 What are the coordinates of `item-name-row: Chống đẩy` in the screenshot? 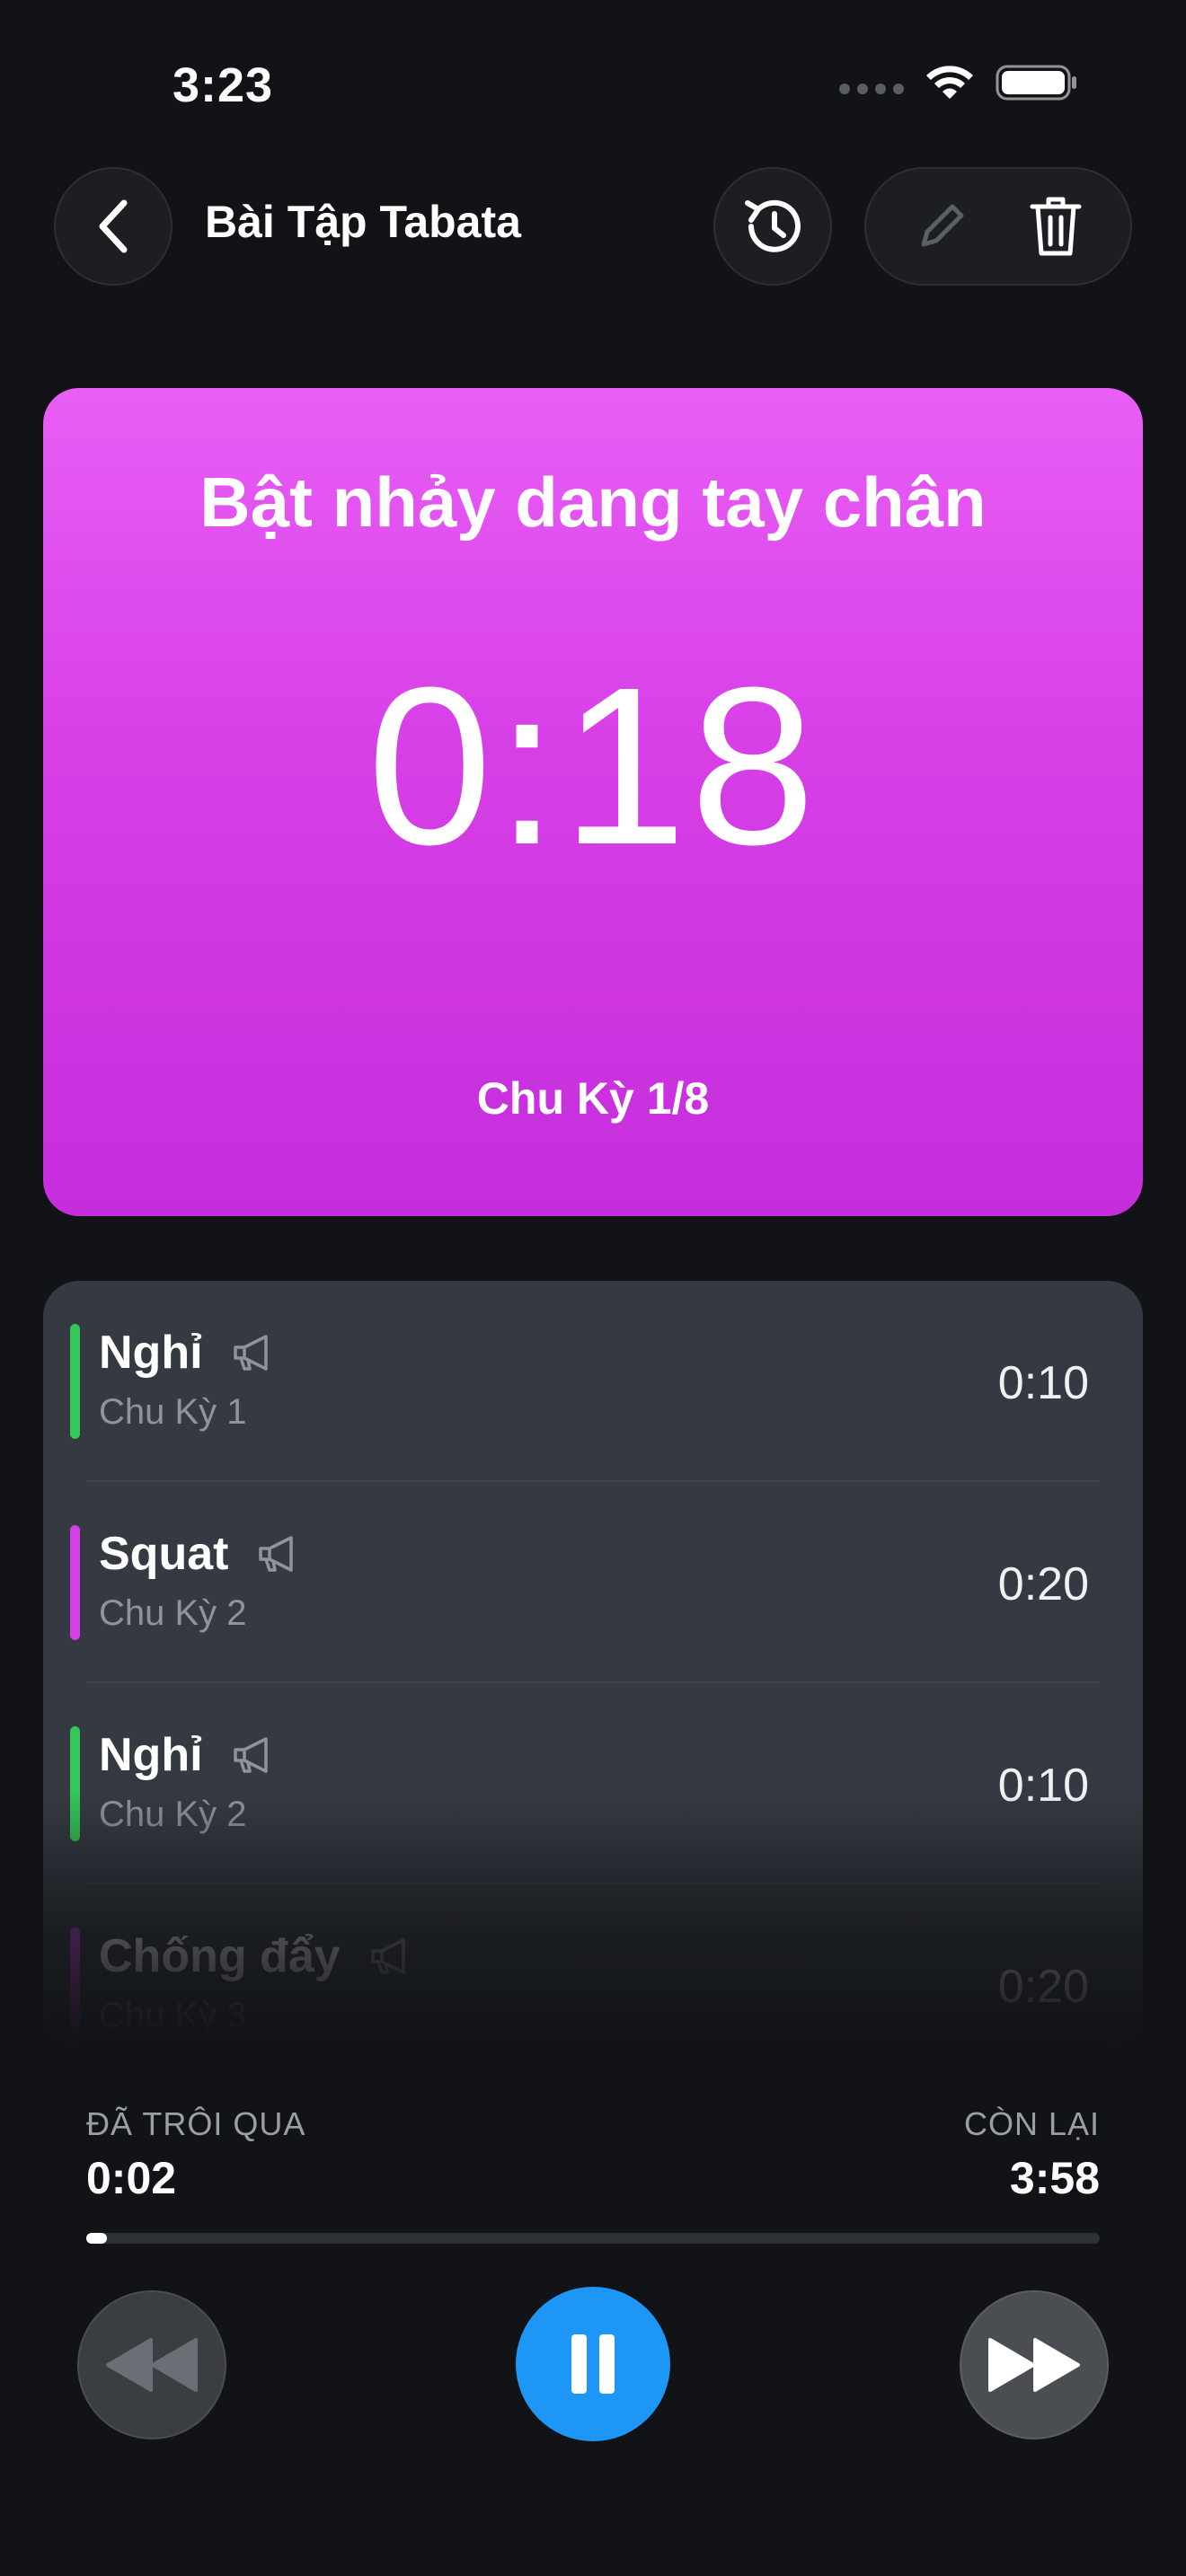 It's located at (255, 1956).